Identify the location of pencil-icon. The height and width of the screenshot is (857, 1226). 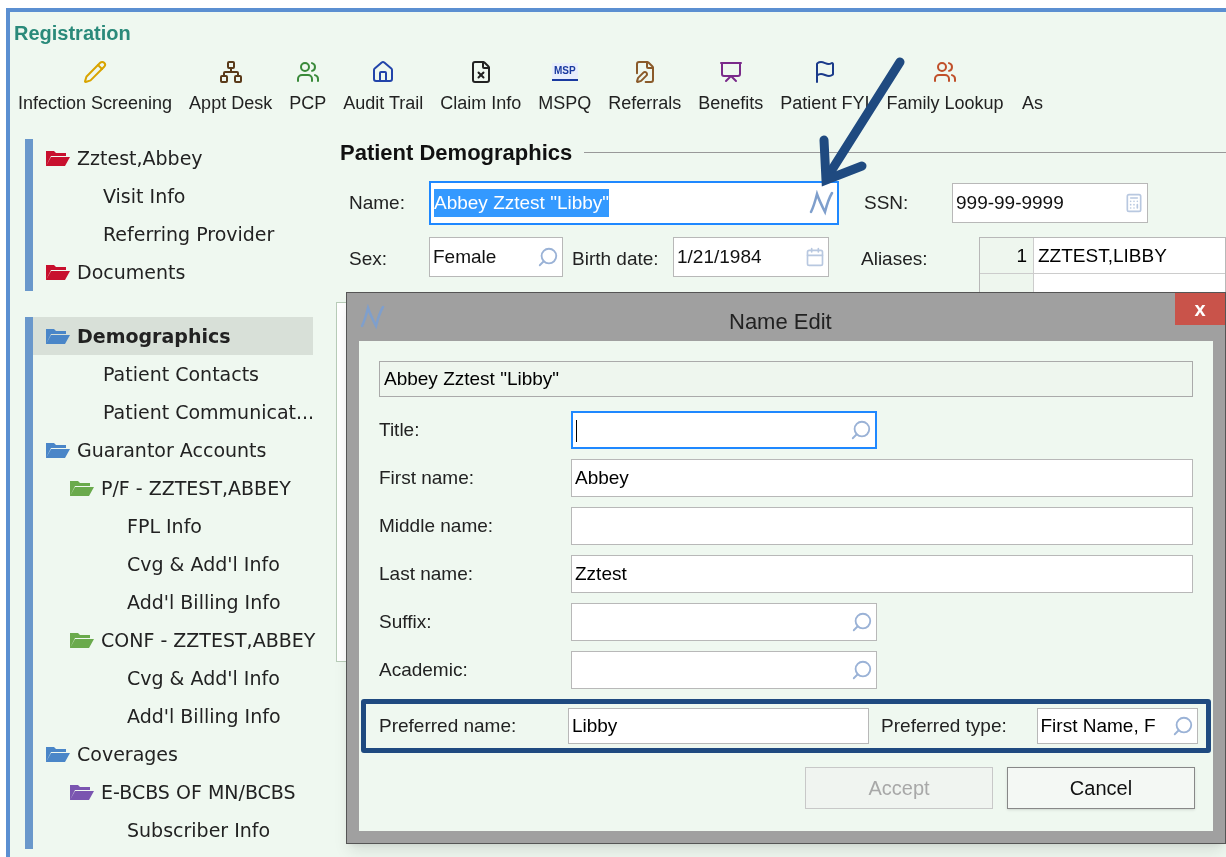
(95, 72).